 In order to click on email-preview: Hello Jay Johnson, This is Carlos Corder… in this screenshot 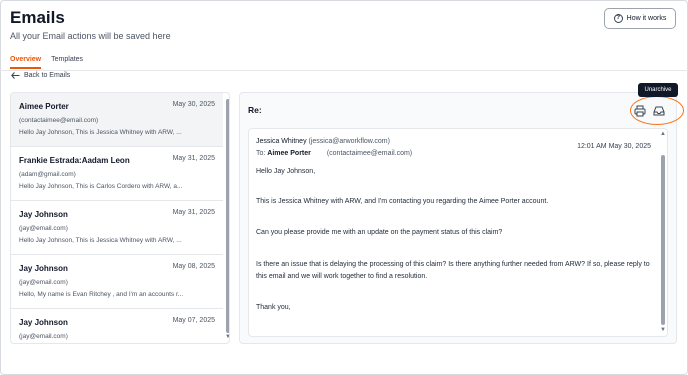, I will do `click(101, 186)`.